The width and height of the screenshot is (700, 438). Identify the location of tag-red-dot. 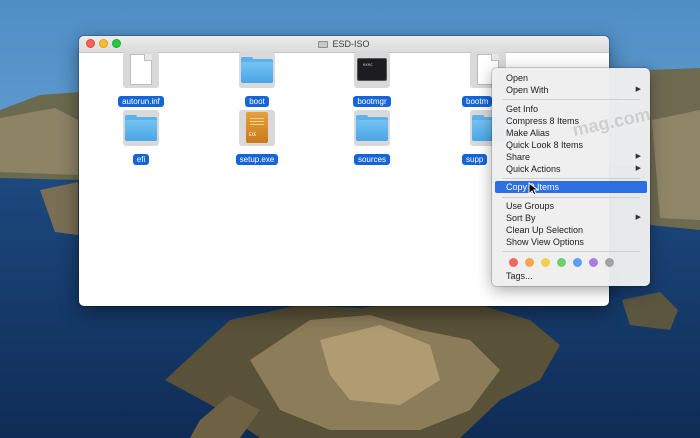
(513, 262).